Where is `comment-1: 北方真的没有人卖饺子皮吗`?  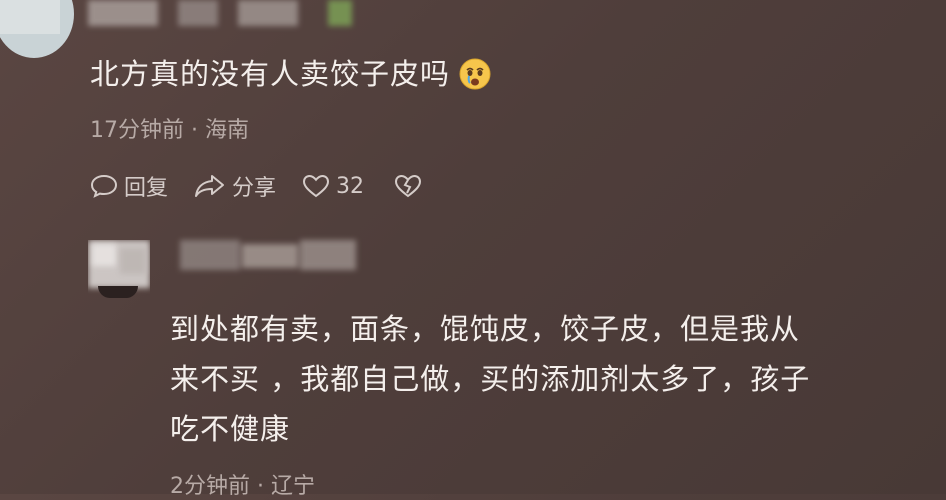
comment-1: 北方真的没有人卖饺子皮吗 is located at coordinates (291, 74).